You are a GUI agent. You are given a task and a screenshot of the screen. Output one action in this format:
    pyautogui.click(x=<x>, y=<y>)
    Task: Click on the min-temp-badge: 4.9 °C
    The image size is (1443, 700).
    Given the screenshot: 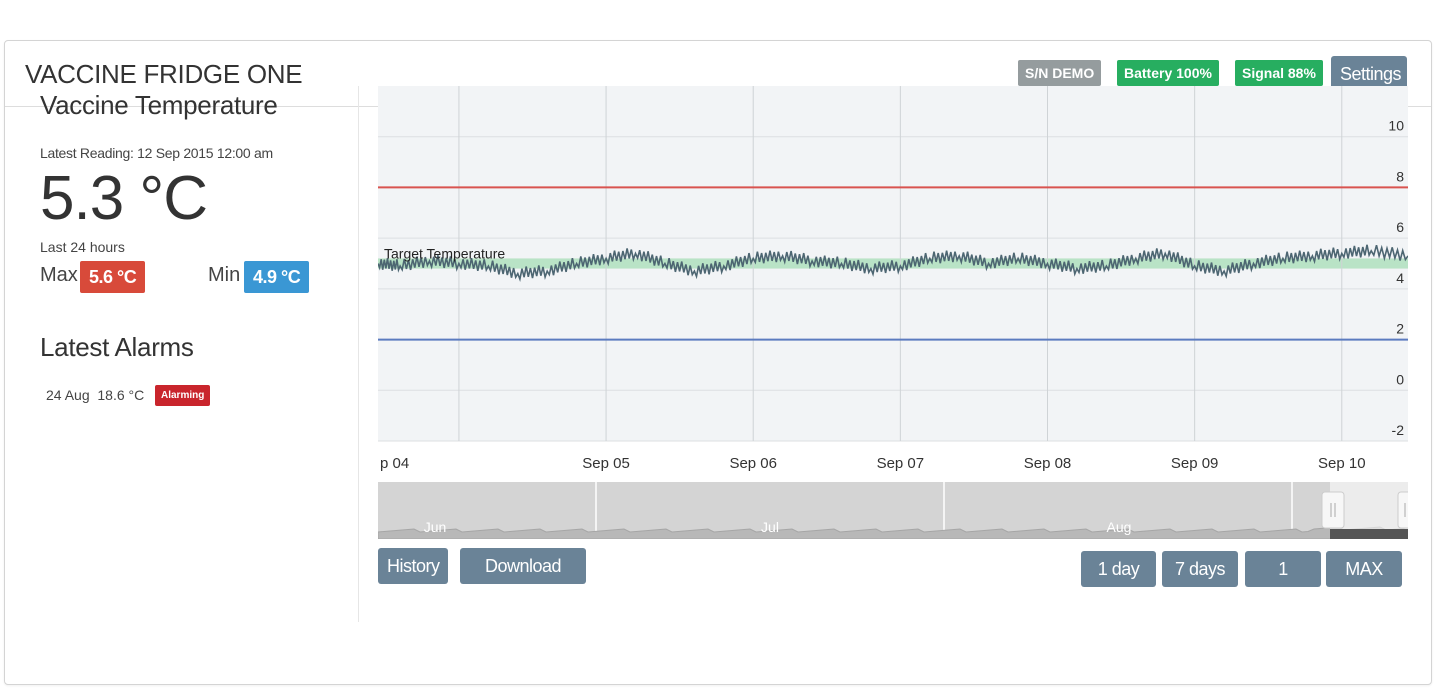 What is the action you would take?
    pyautogui.click(x=277, y=277)
    